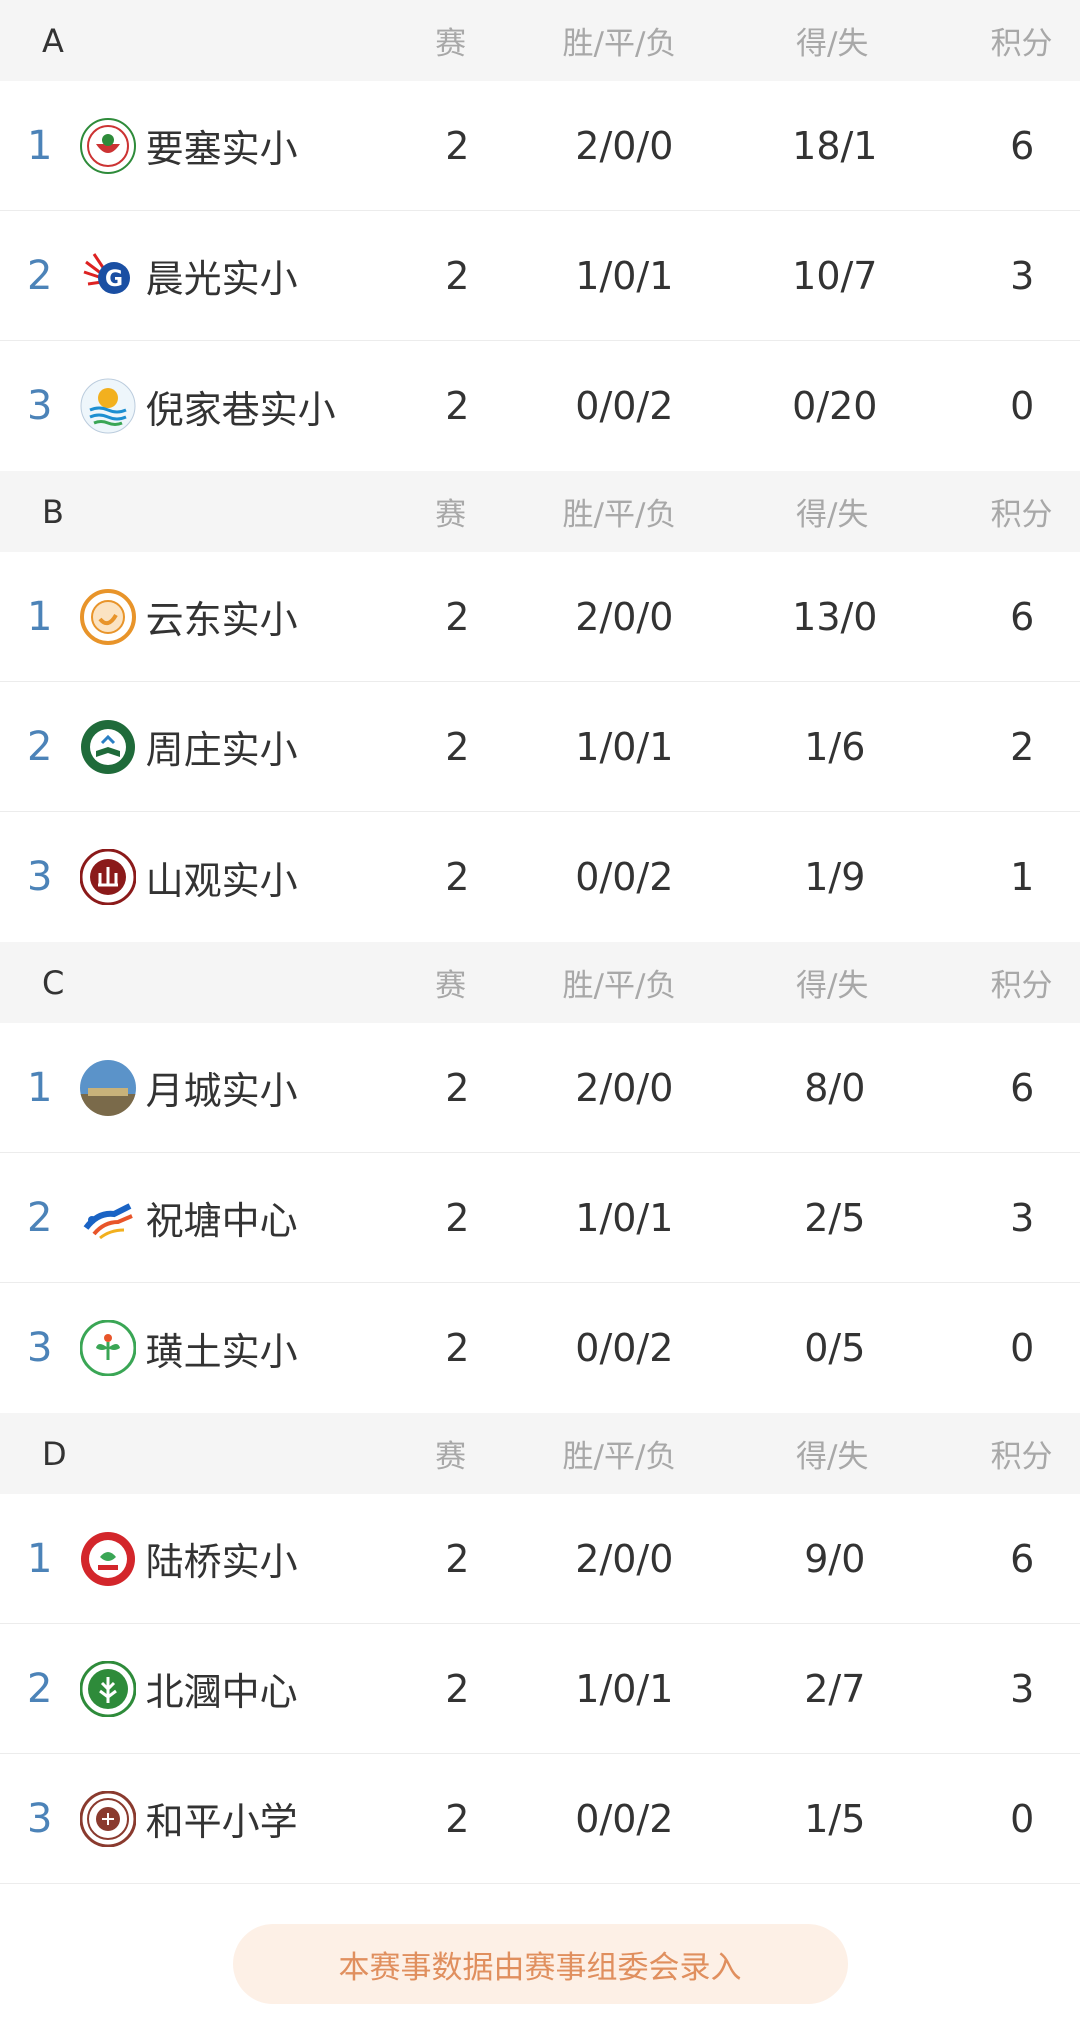 The height and width of the screenshot is (2036, 1080). Describe the element at coordinates (107, 145) in the screenshot. I see `school-emblem-red-green-icon` at that location.